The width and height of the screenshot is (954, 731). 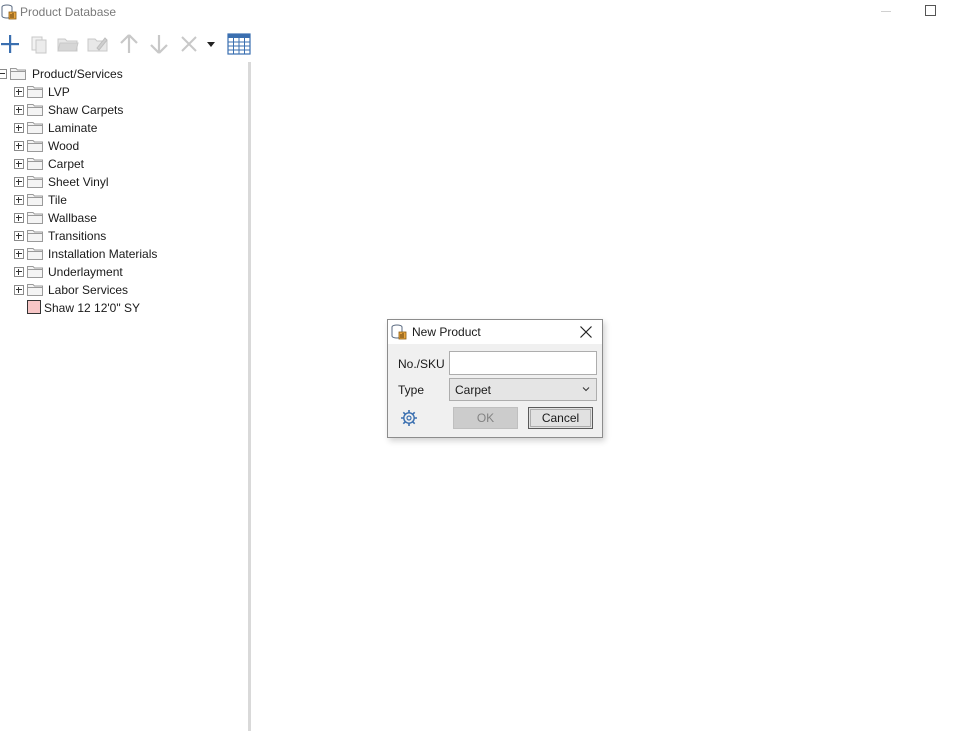 I want to click on open-folder-icon, so click(x=68, y=45).